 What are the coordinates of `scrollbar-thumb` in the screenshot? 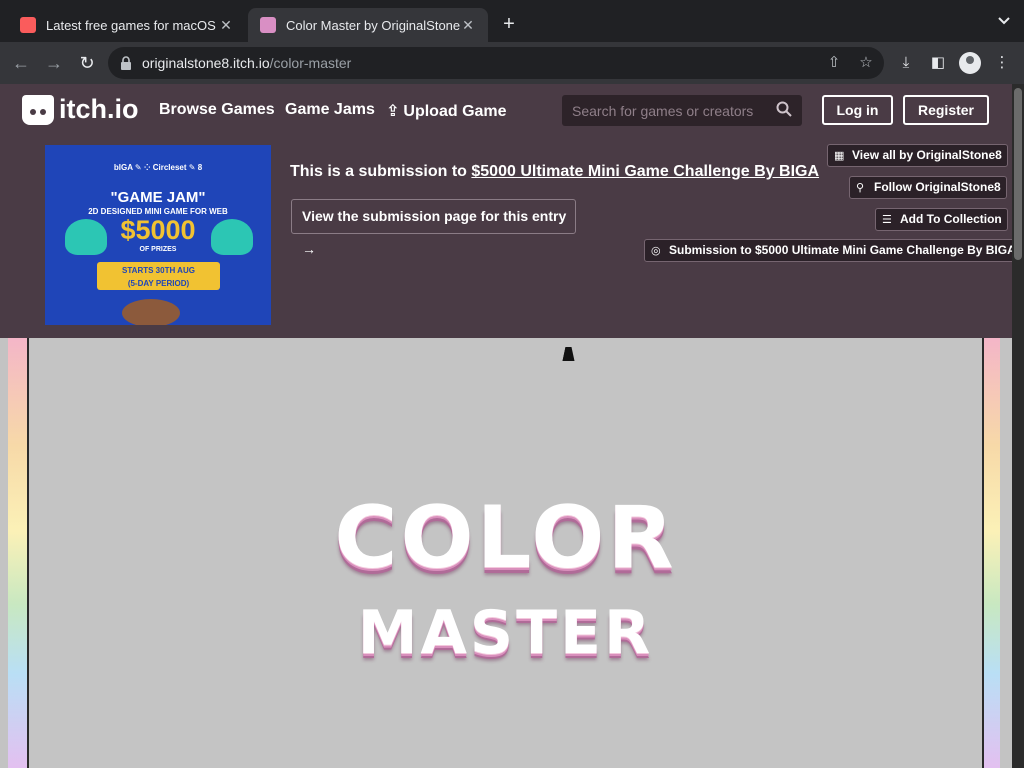 It's located at (1018, 174).